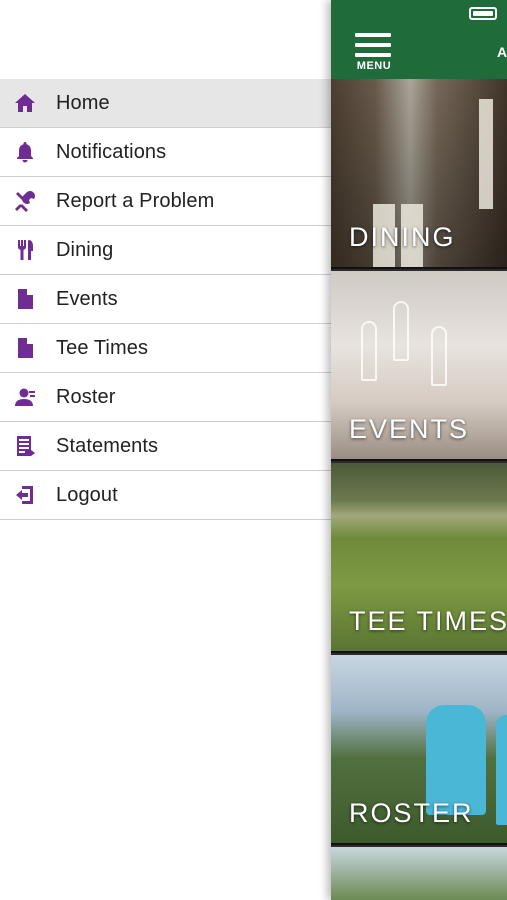  I want to click on hamburger-icon, so click(373, 48).